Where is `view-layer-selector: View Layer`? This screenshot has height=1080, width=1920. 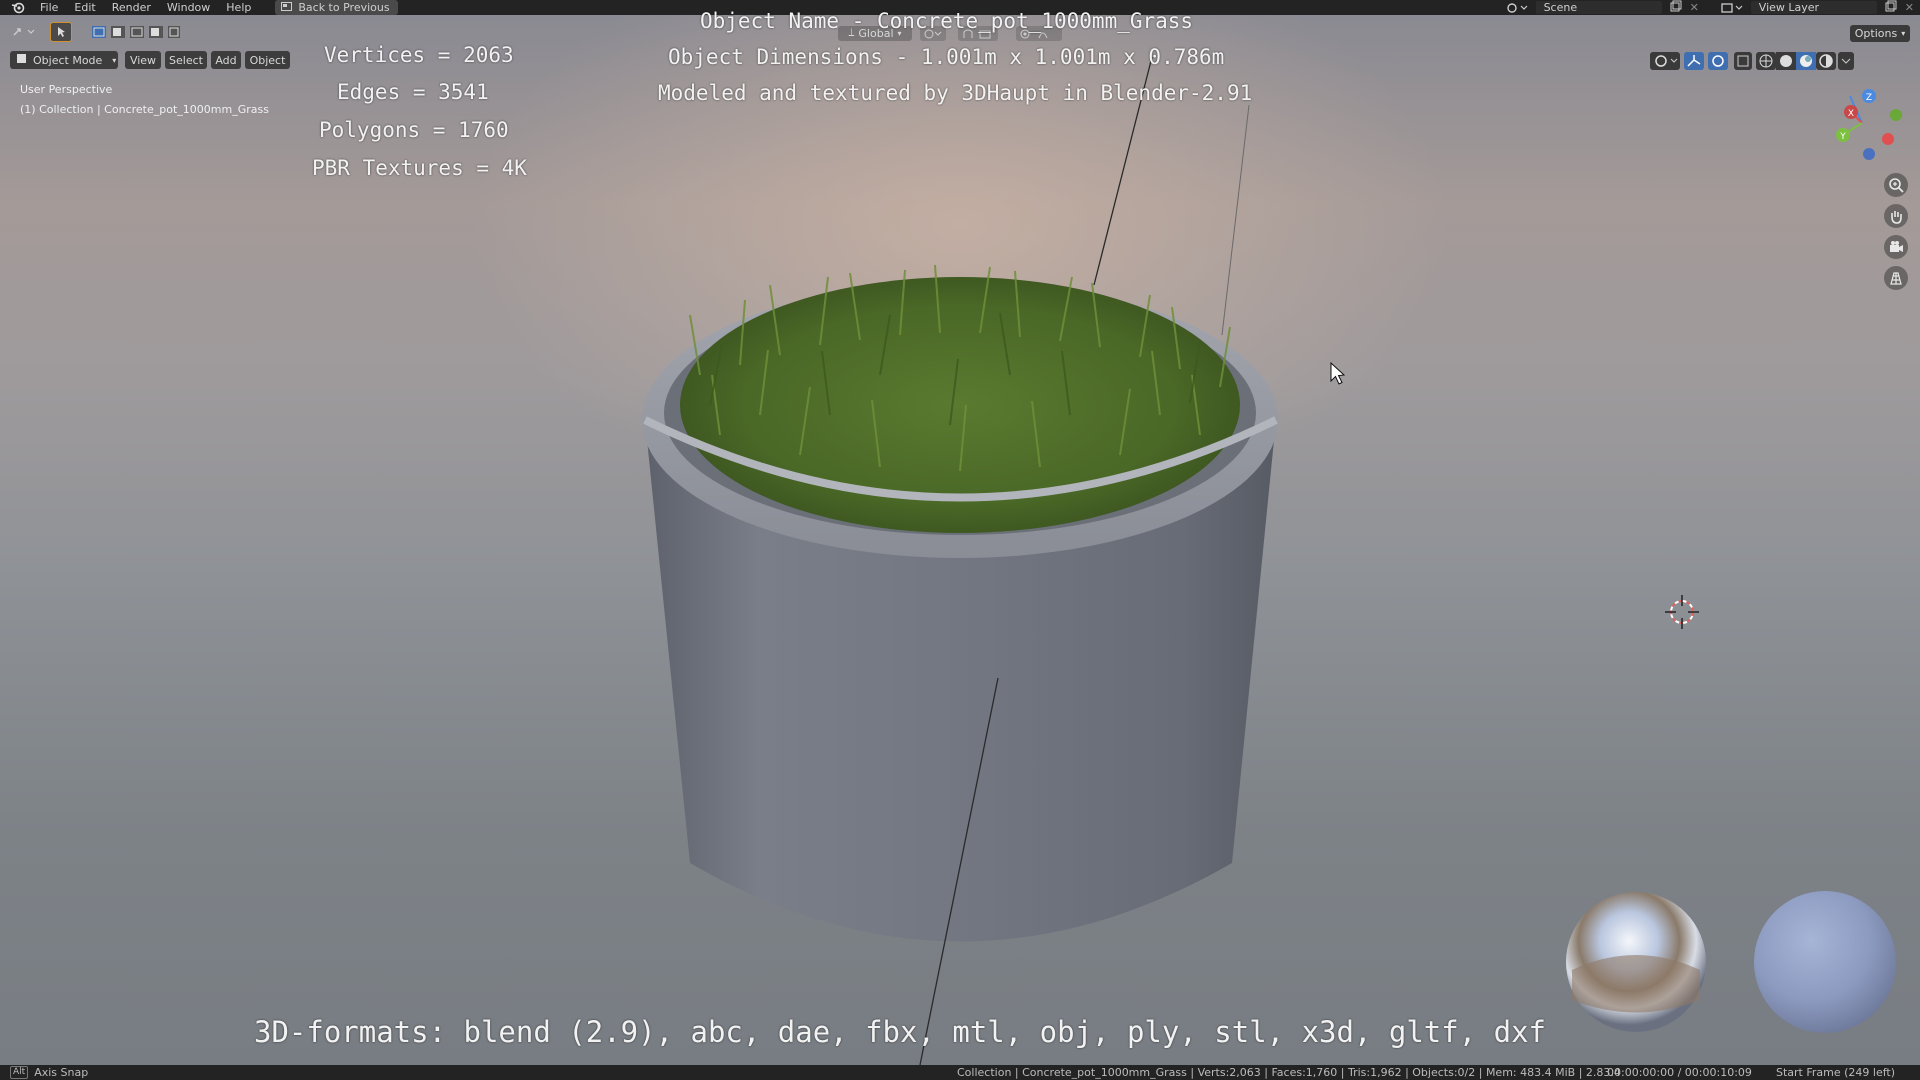 view-layer-selector: View Layer is located at coordinates (1813, 7).